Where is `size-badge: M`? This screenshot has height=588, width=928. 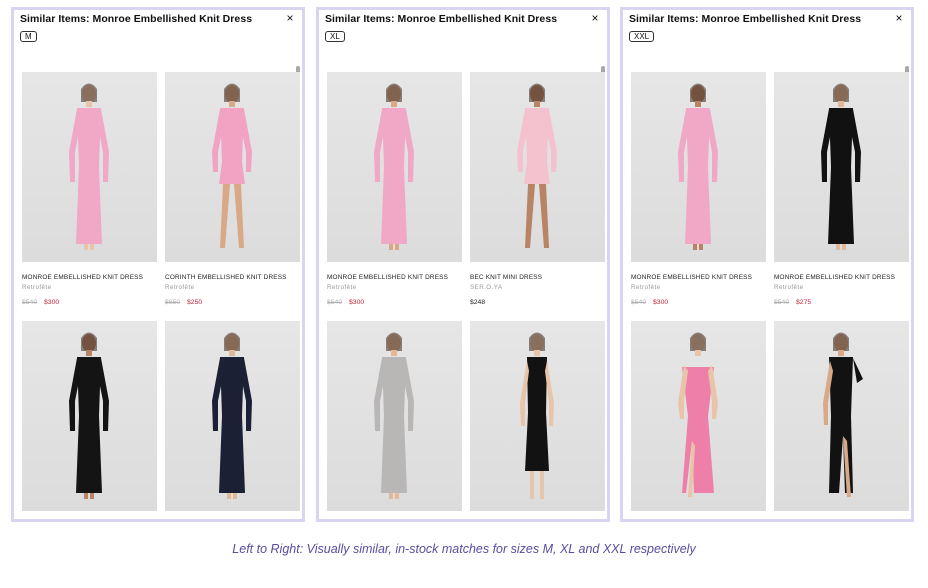 size-badge: M is located at coordinates (28, 36).